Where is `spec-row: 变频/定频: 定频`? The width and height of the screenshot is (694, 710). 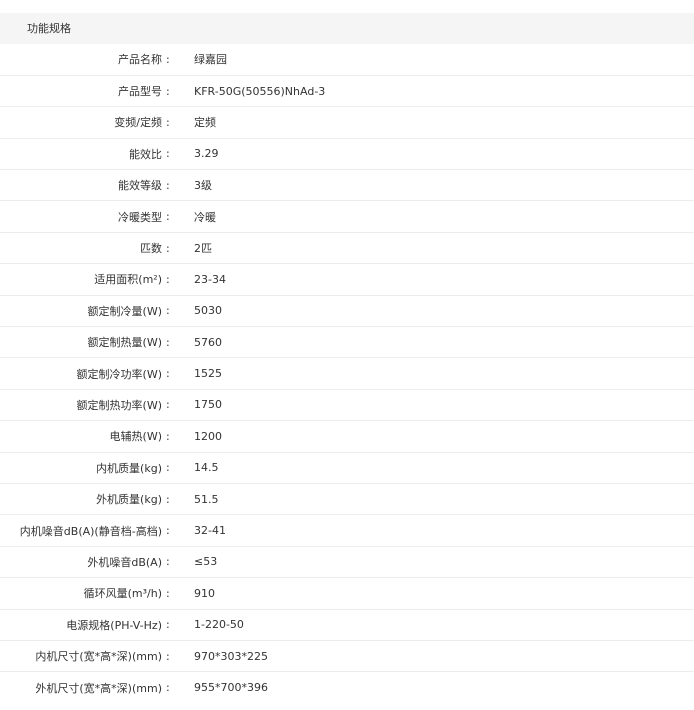 spec-row: 变频/定频: 定频 is located at coordinates (347, 123).